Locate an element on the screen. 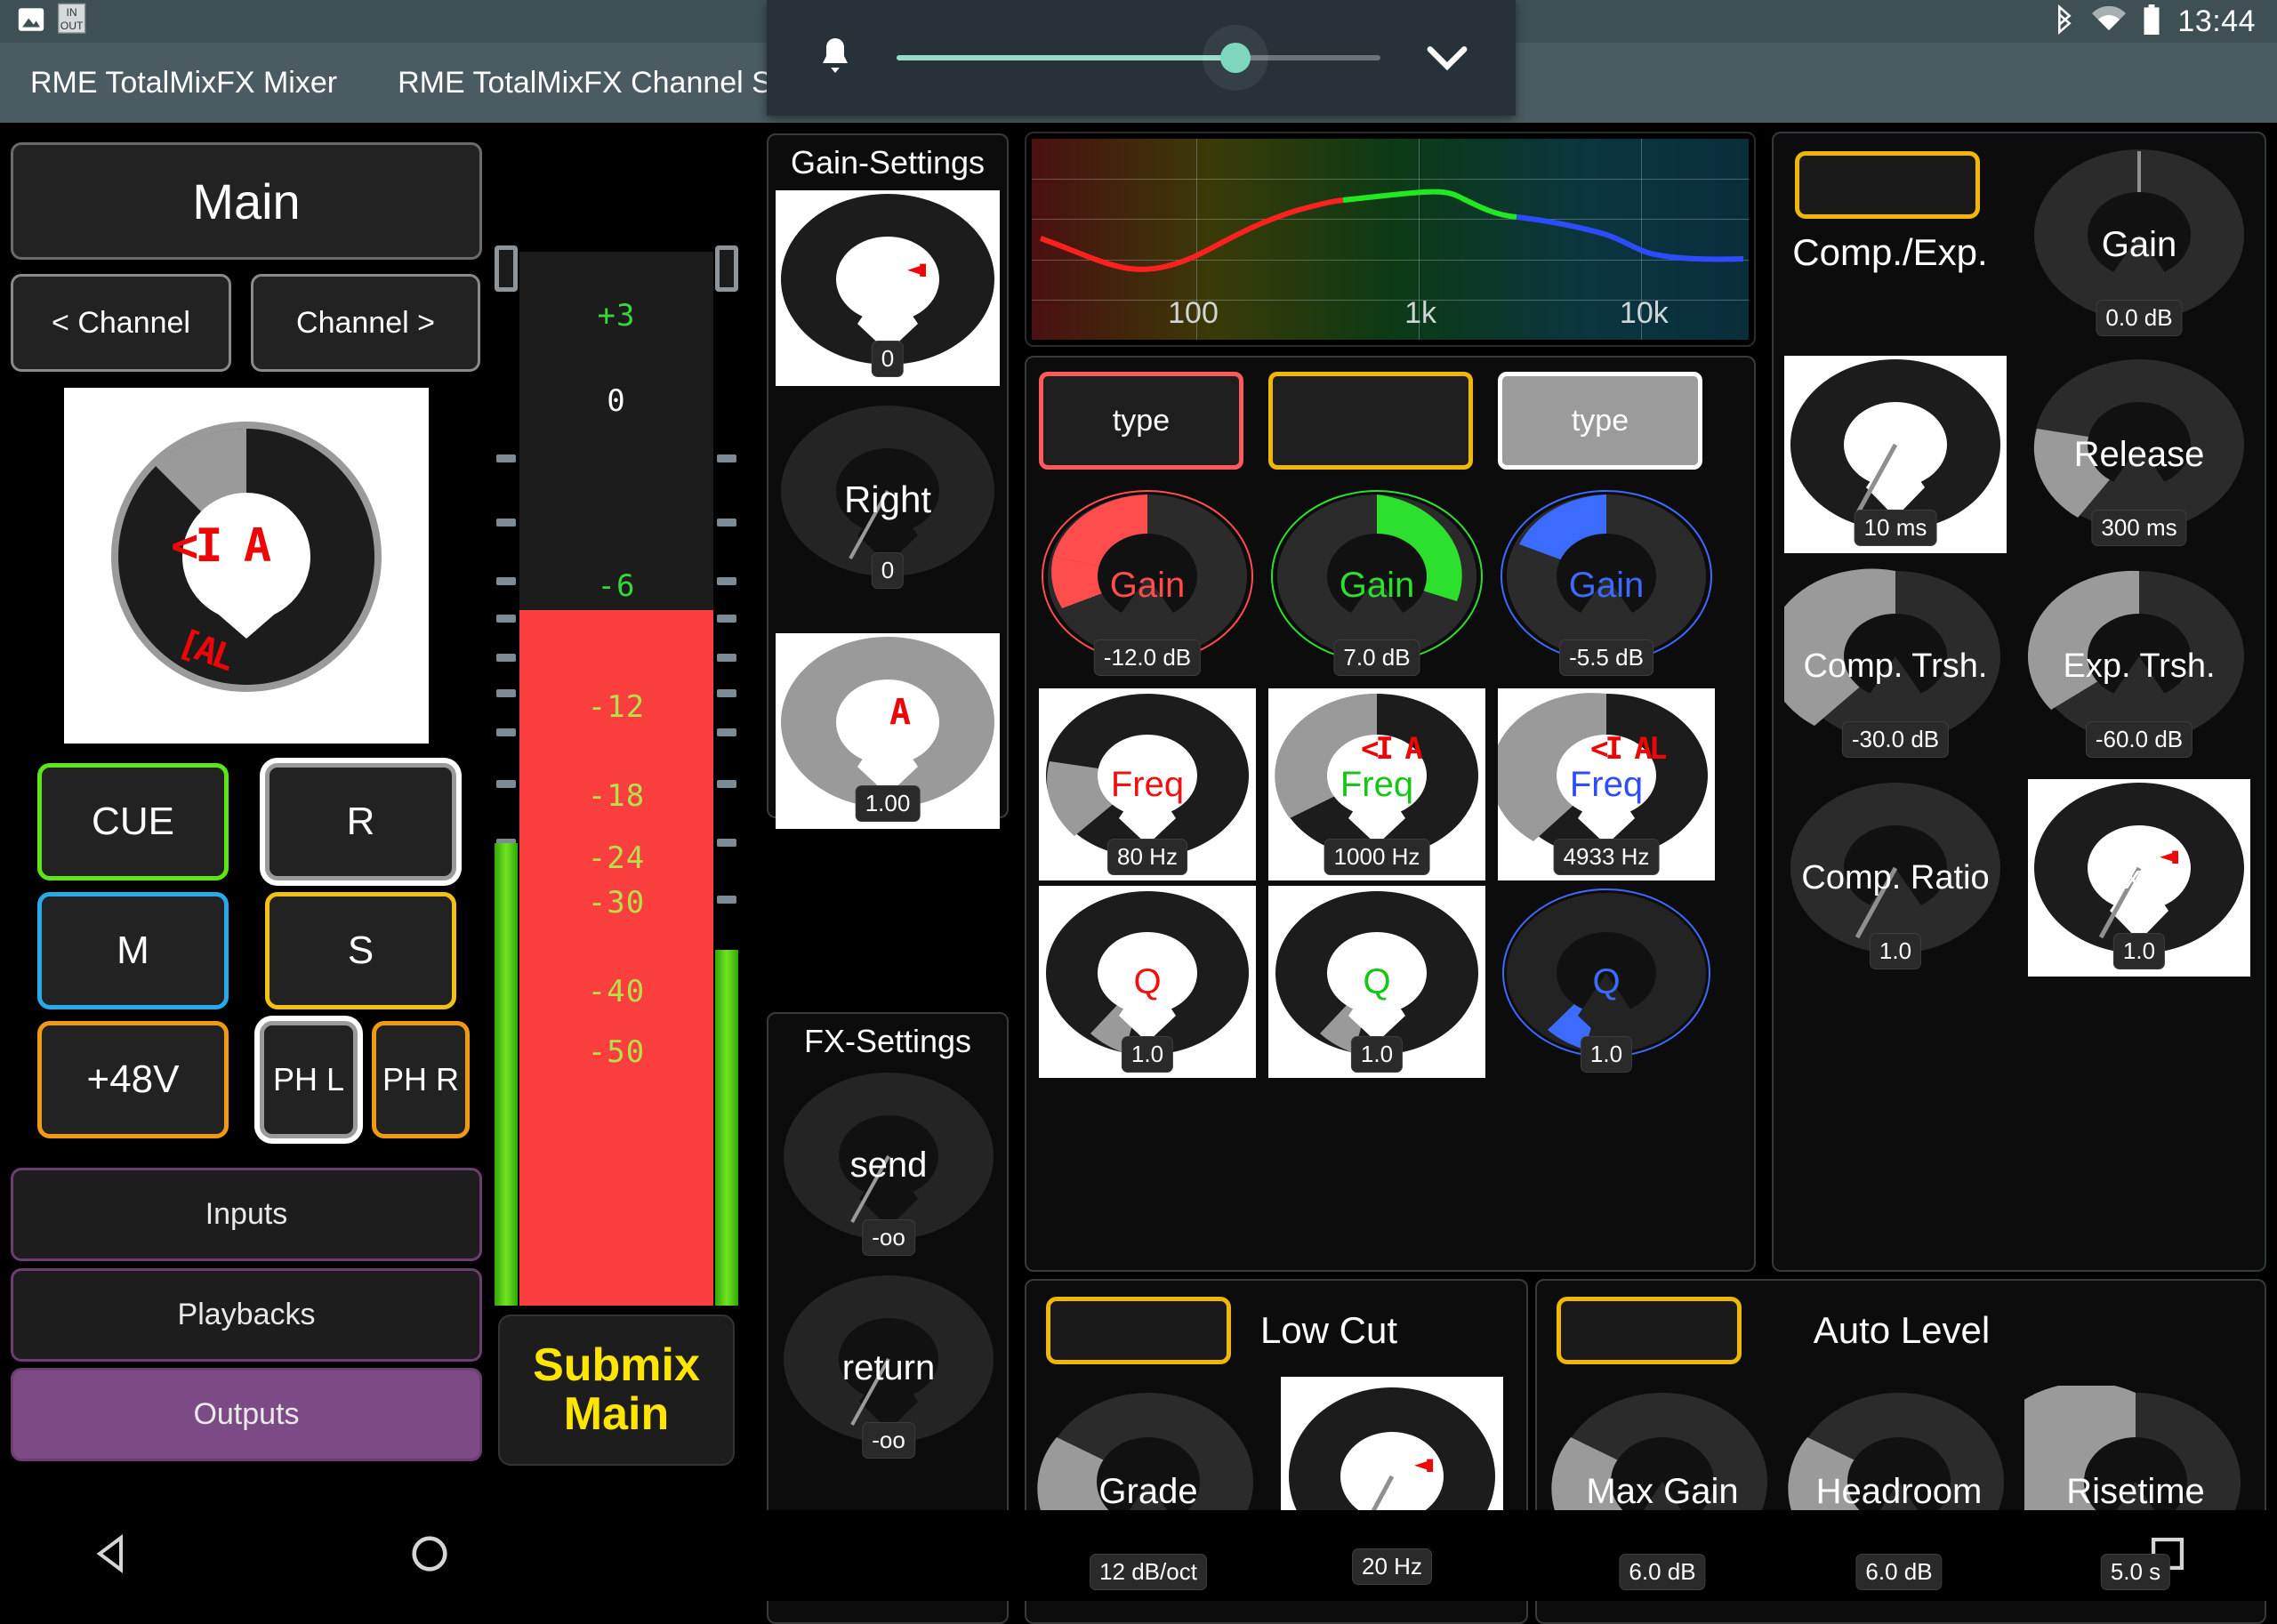 The image size is (2277, 1624). next-channel-button: Channel > is located at coordinates (365, 323).